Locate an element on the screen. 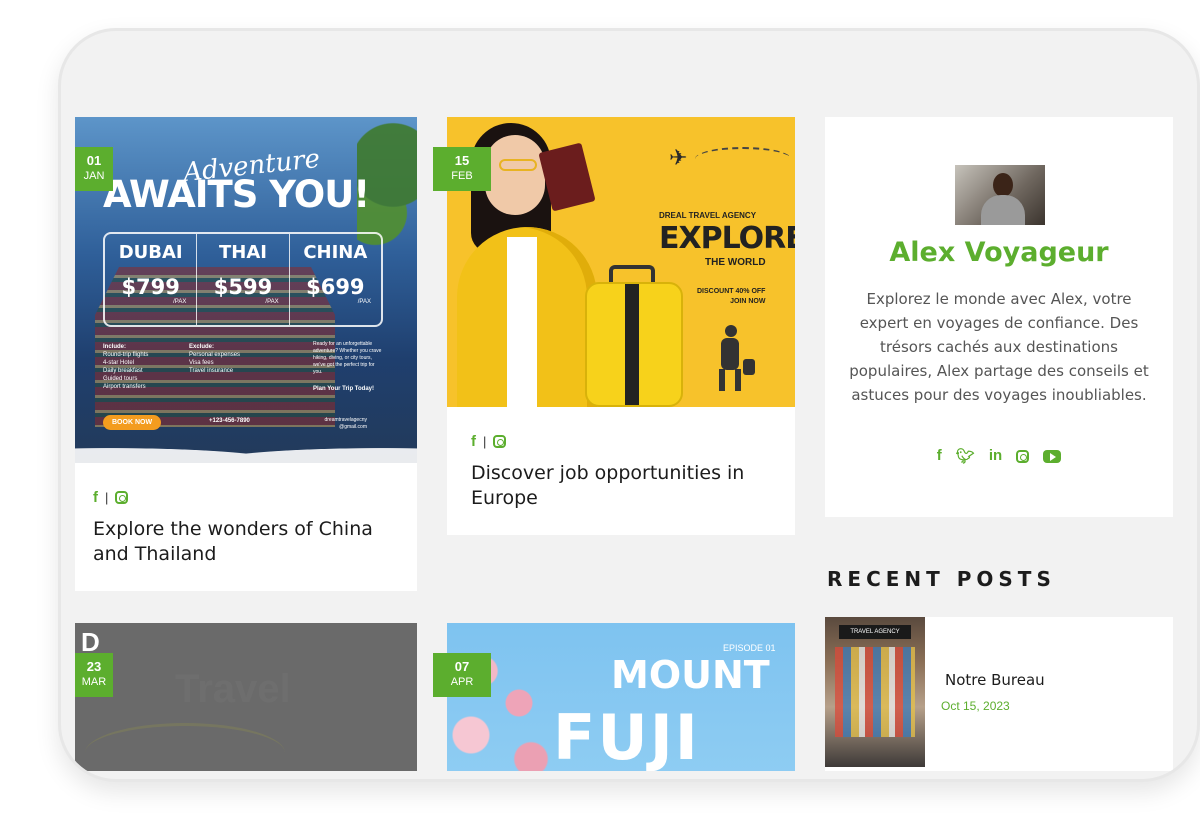 Image resolution: width=1200 pixels, height=828 pixels. destination-name: CHINA is located at coordinates (335, 252).